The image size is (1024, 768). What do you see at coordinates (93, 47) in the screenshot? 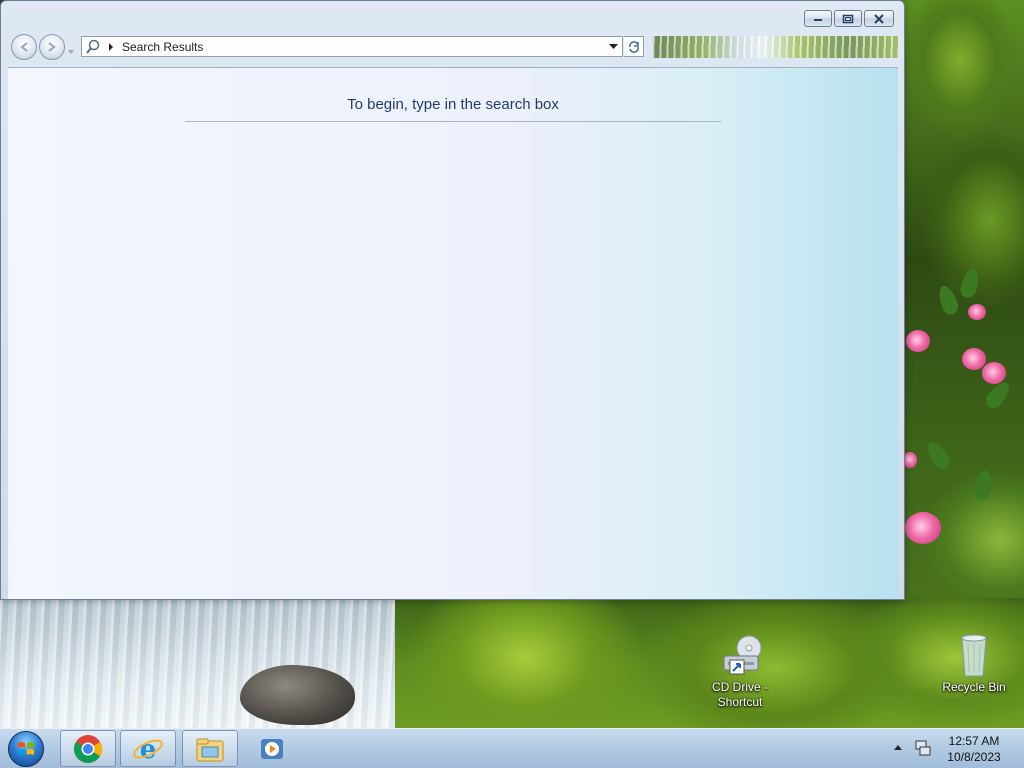
I see `search-icon` at bounding box center [93, 47].